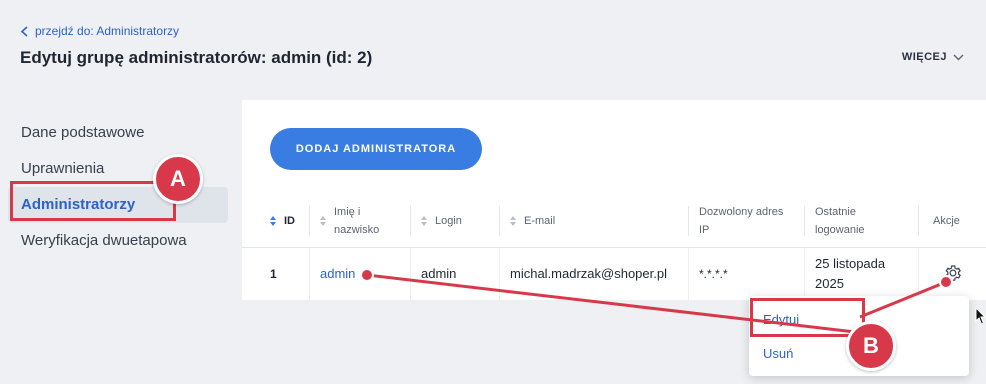 Image resolution: width=986 pixels, height=384 pixels. Describe the element at coordinates (360, 274) in the screenshot. I see `cell-name: admin` at that location.